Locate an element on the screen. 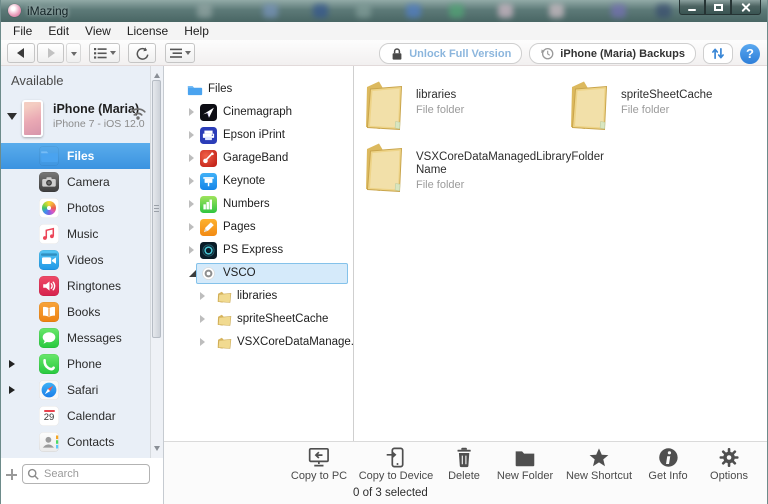  menu-file: File is located at coordinates (22, 31).